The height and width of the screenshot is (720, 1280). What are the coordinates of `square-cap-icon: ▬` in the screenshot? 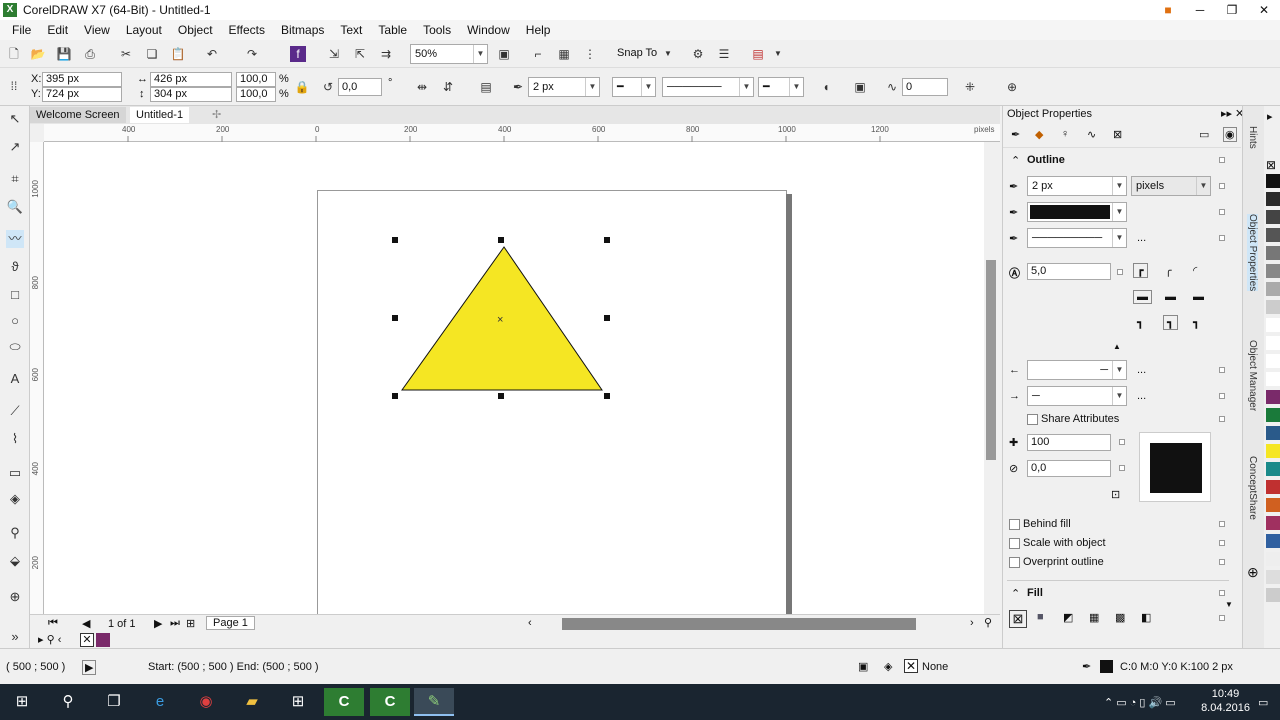 It's located at (1198, 297).